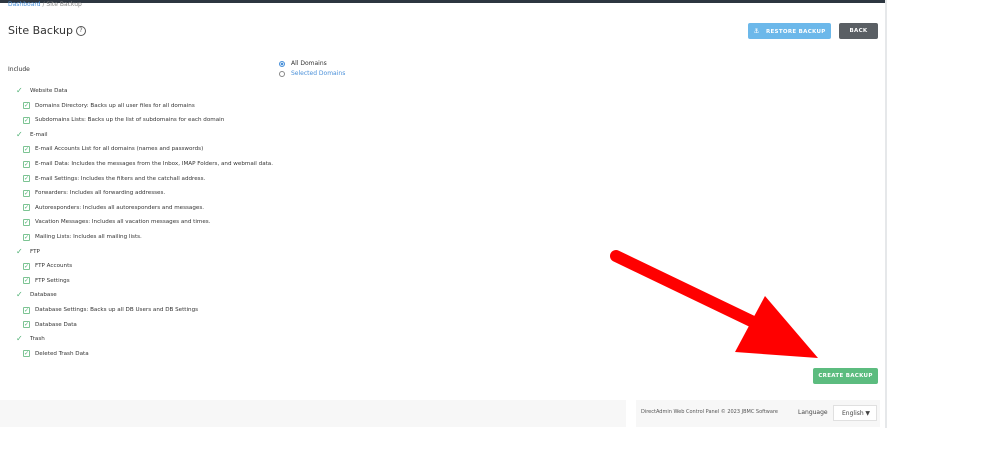  Describe the element at coordinates (776, 327) in the screenshot. I see `arrow-head` at that location.